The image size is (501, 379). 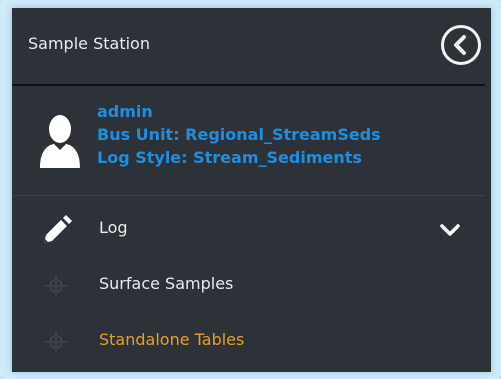 I want to click on chevron-down-icon, so click(x=450, y=230).